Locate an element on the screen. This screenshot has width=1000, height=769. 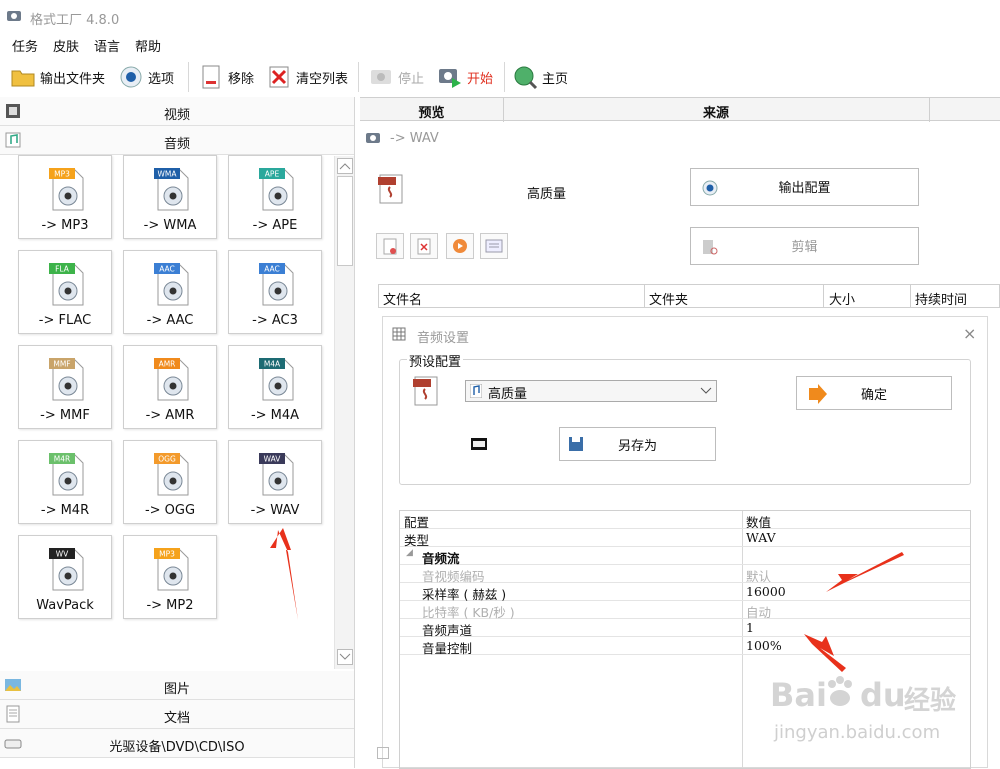
document-remove-icon is located at coordinates (211, 77).